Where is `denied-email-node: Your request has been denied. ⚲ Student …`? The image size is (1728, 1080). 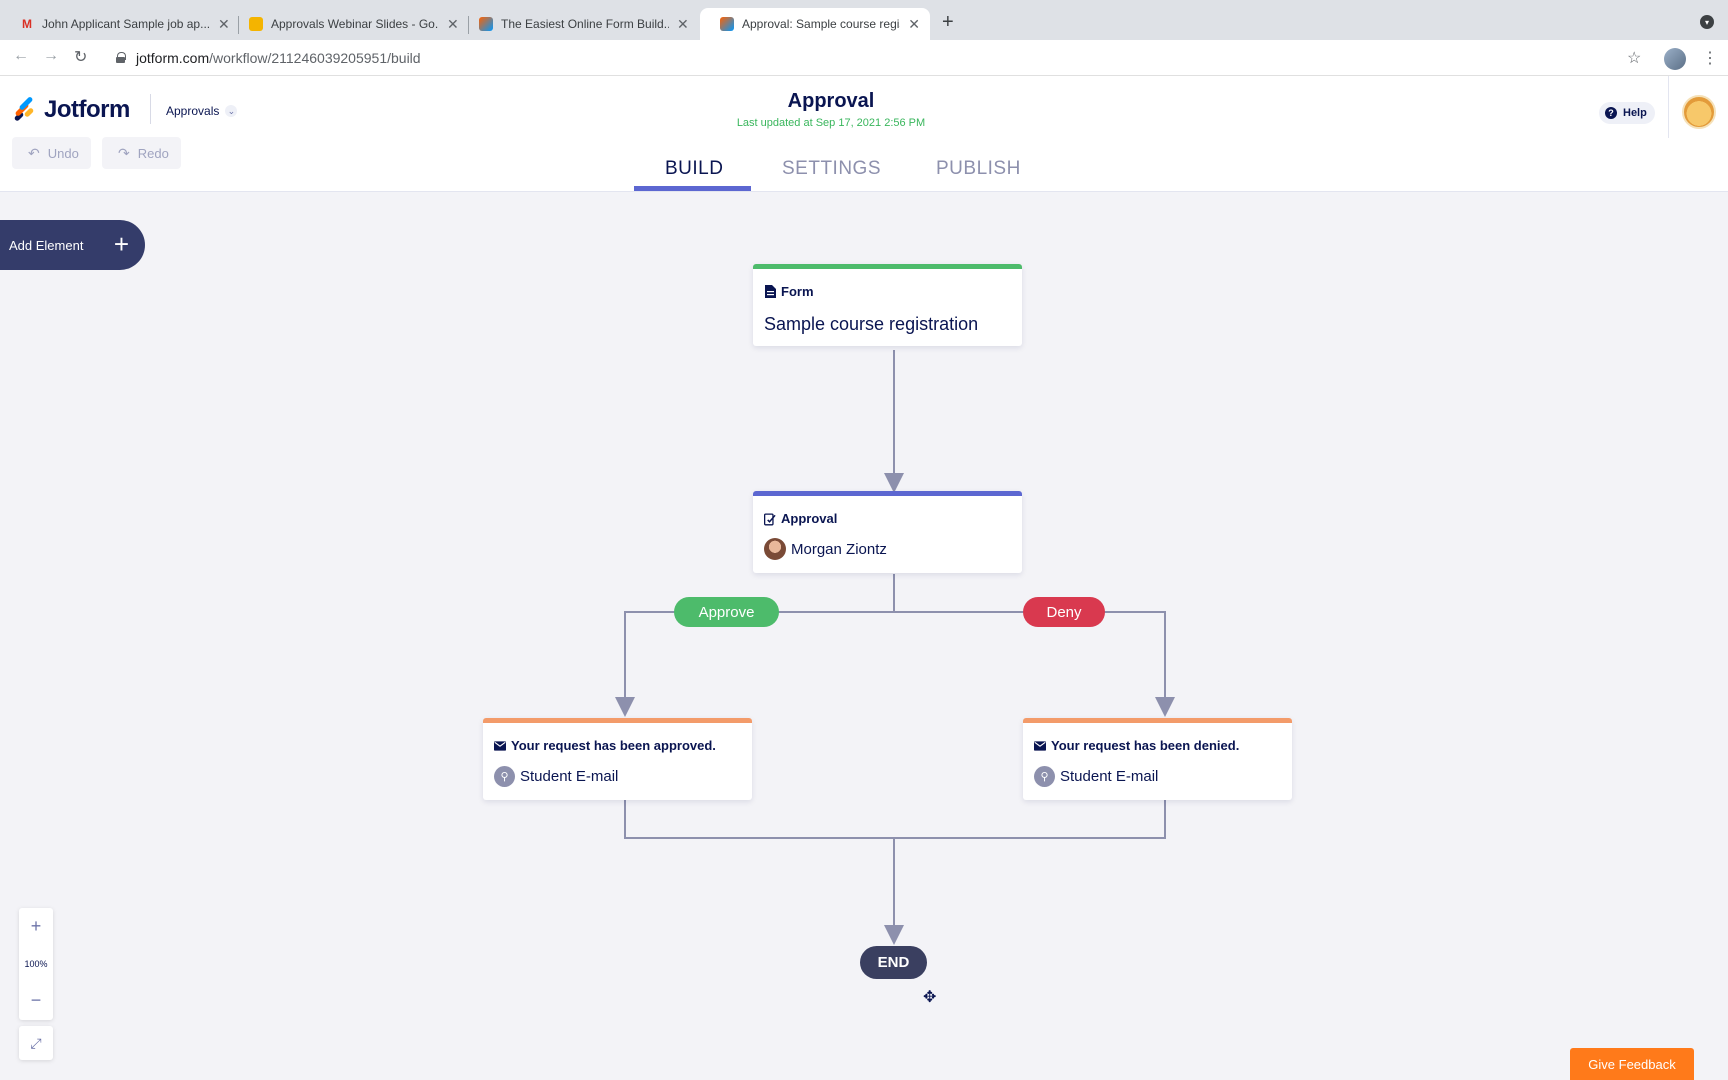
denied-email-node: Your request has been denied. ⚲ Student … is located at coordinates (1157, 759).